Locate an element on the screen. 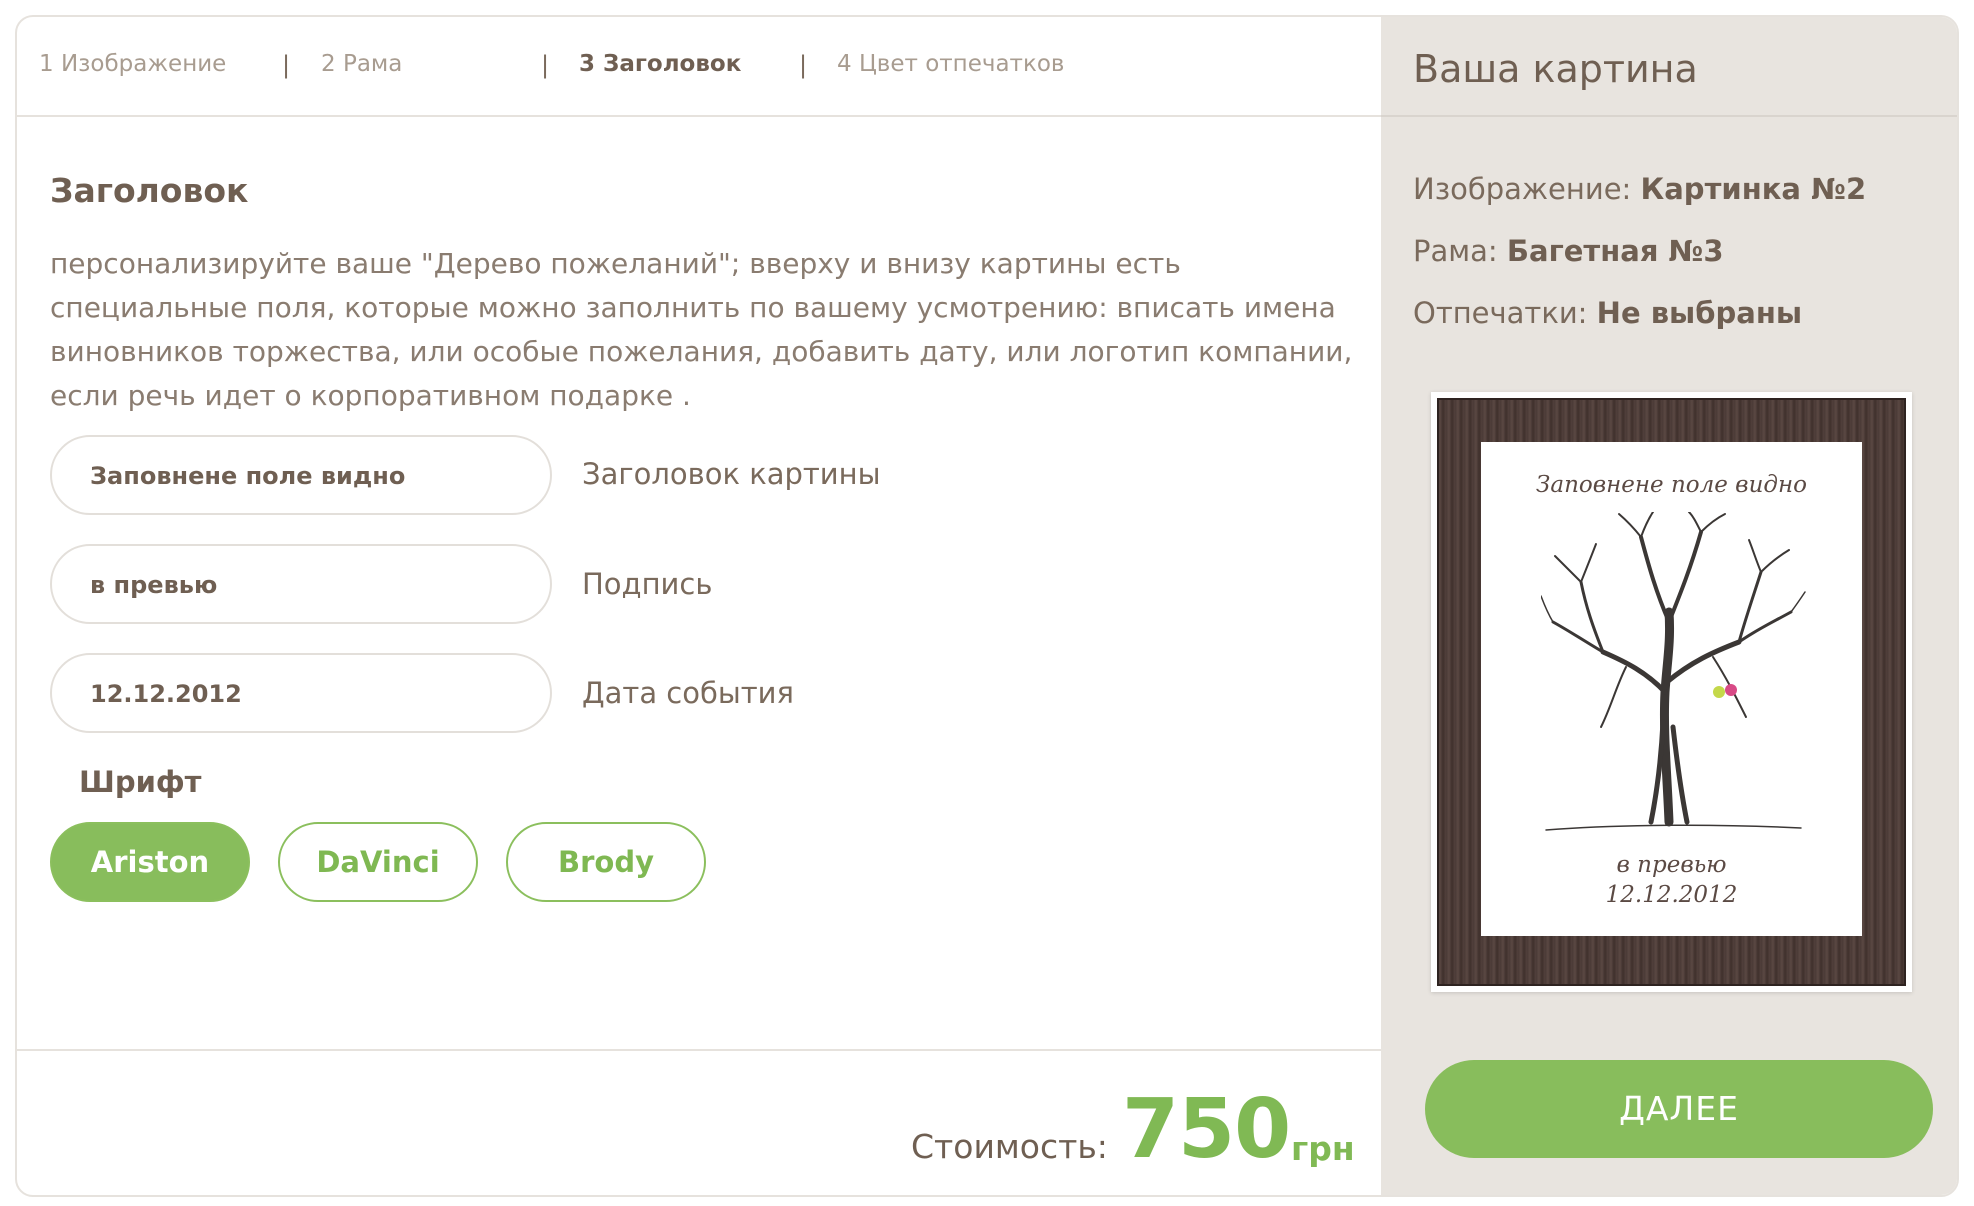  font-brody-button: Brody is located at coordinates (606, 862).